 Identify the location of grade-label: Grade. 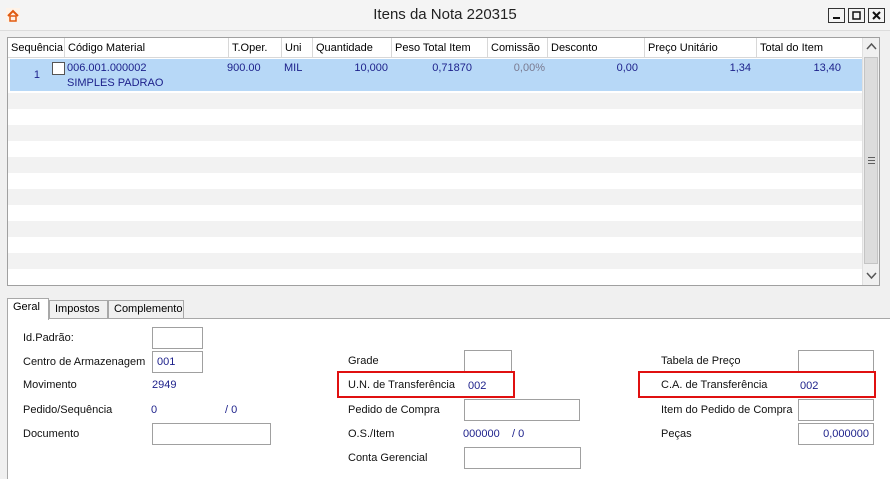
(363, 361).